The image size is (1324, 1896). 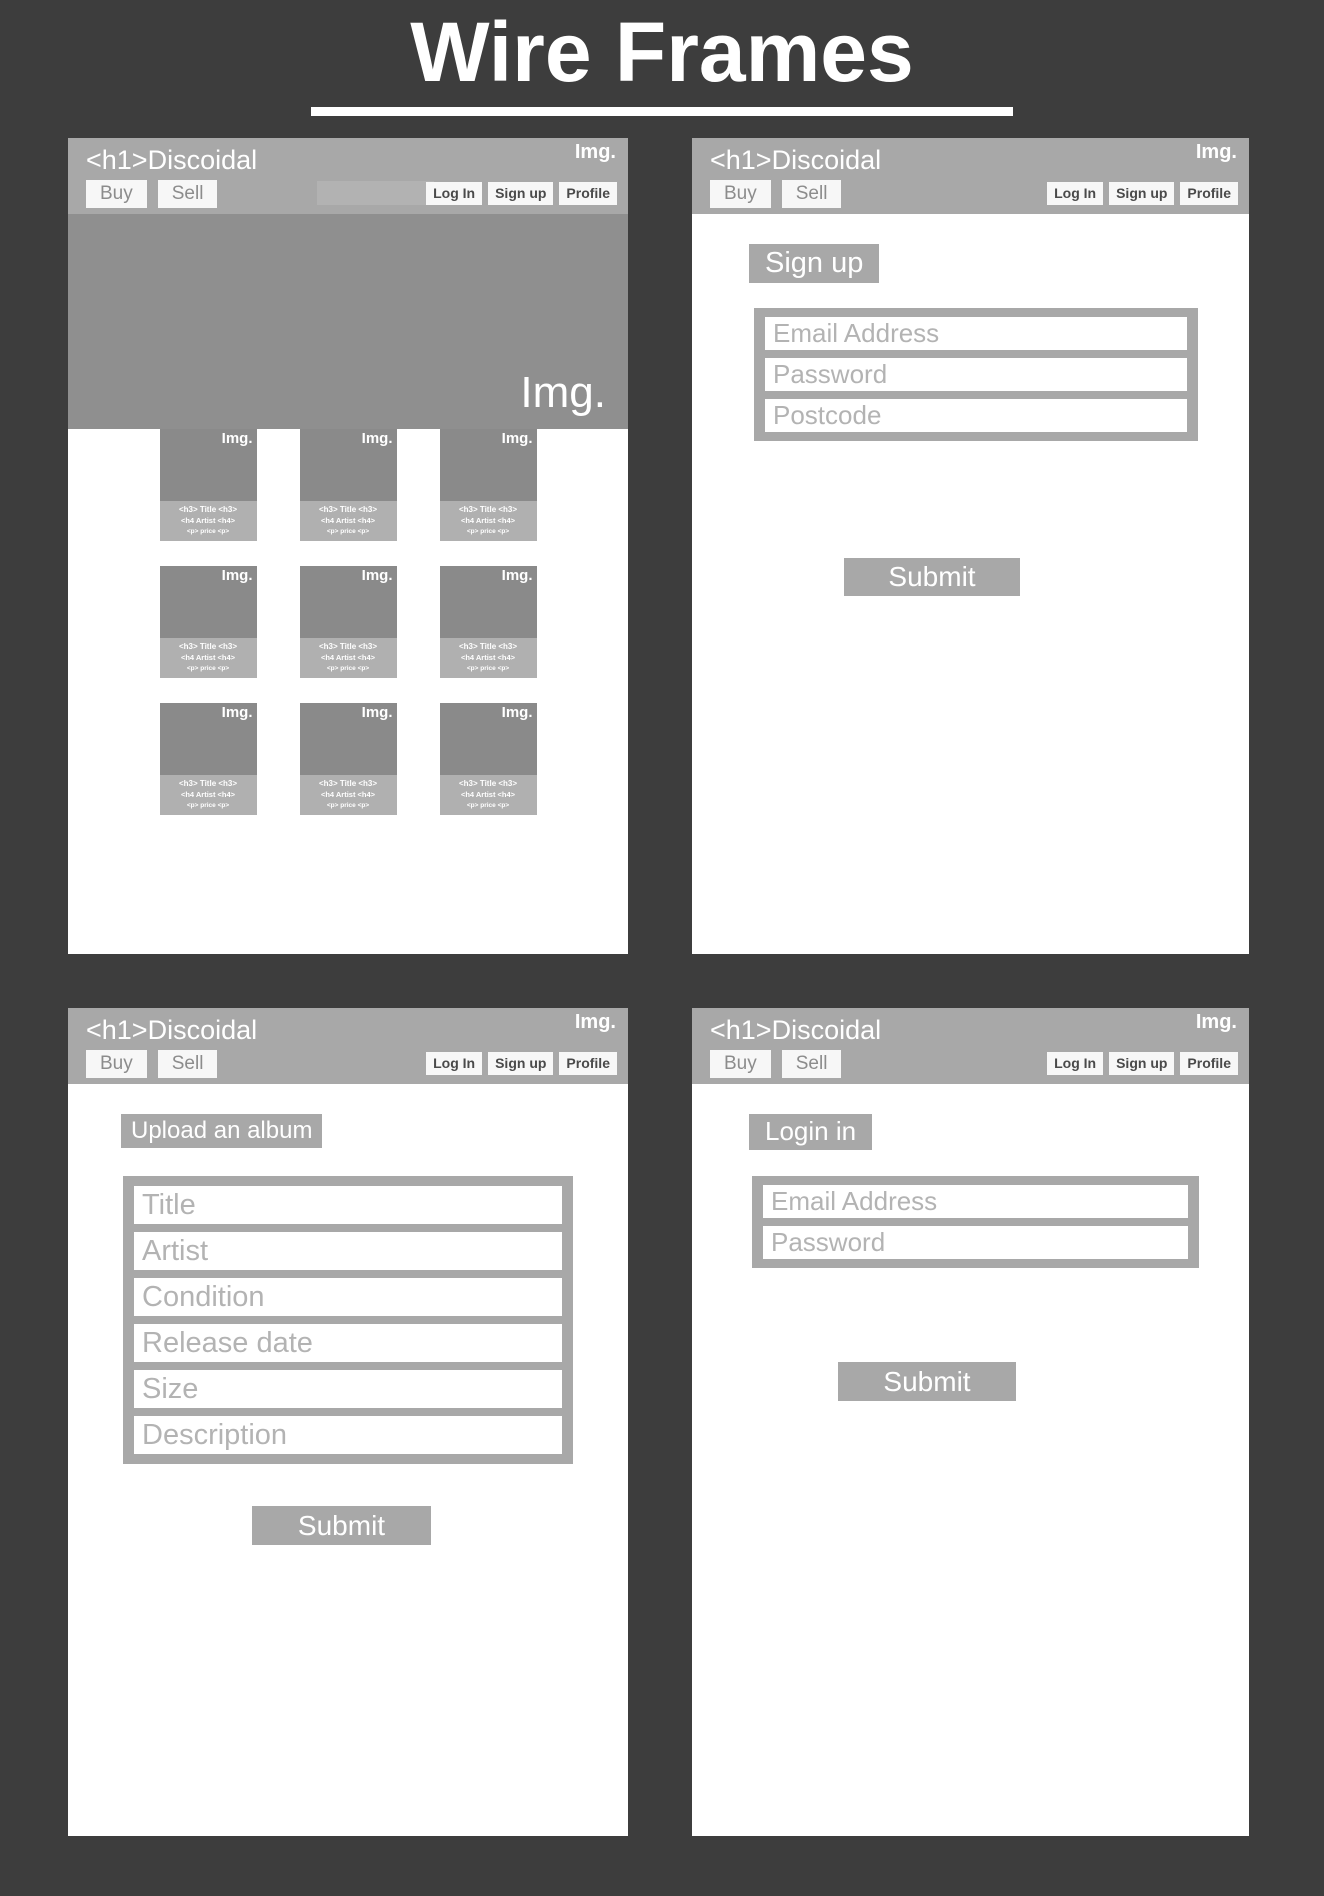 What do you see at coordinates (662, 111) in the screenshot?
I see `title-underline` at bounding box center [662, 111].